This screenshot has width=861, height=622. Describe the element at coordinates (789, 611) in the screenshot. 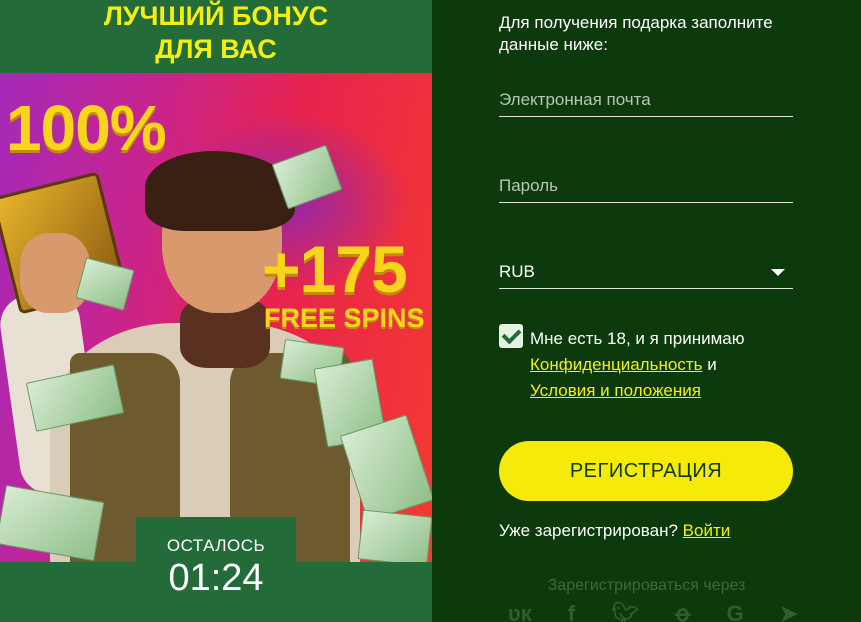

I see `telegram-icon: ➤` at that location.